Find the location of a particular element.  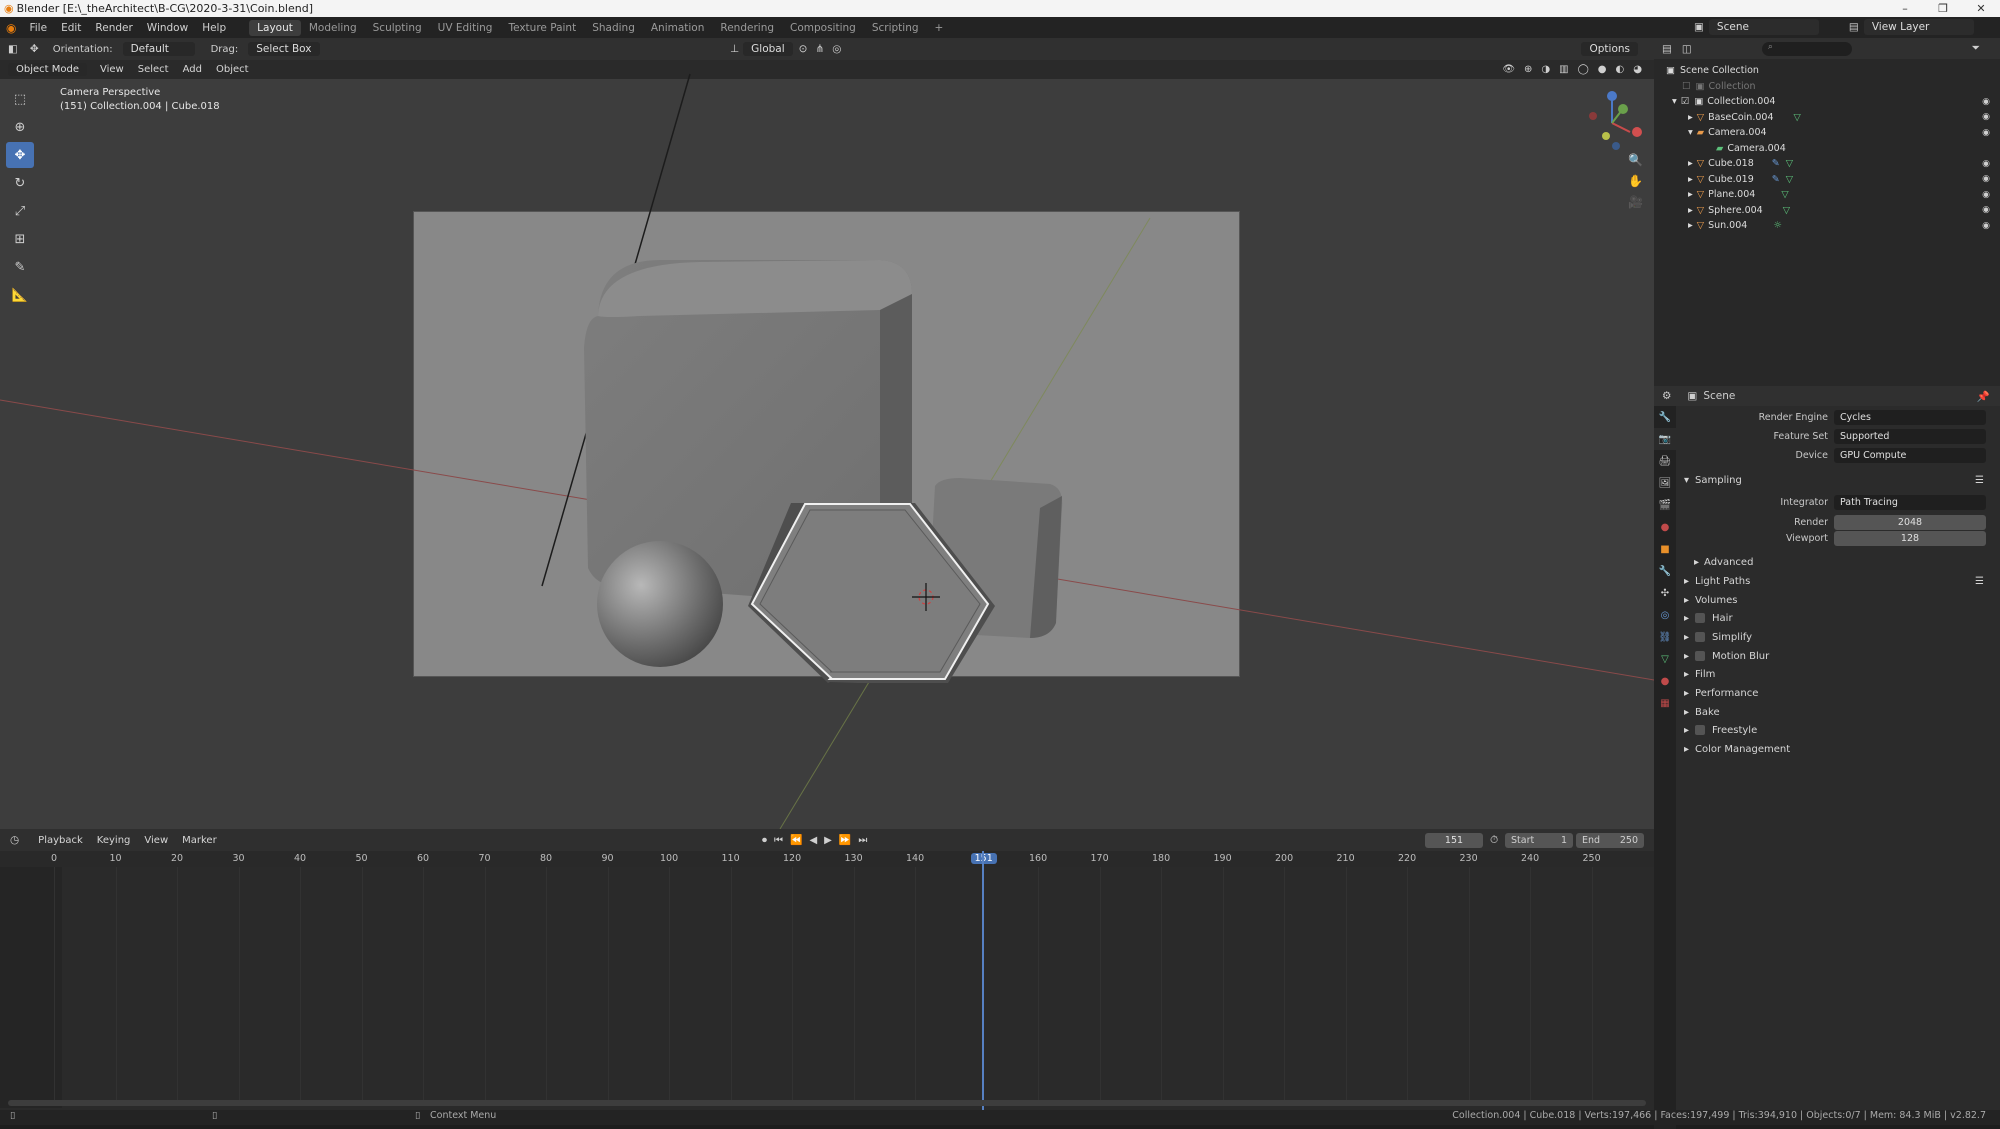

hair-checkbox is located at coordinates (1700, 618).